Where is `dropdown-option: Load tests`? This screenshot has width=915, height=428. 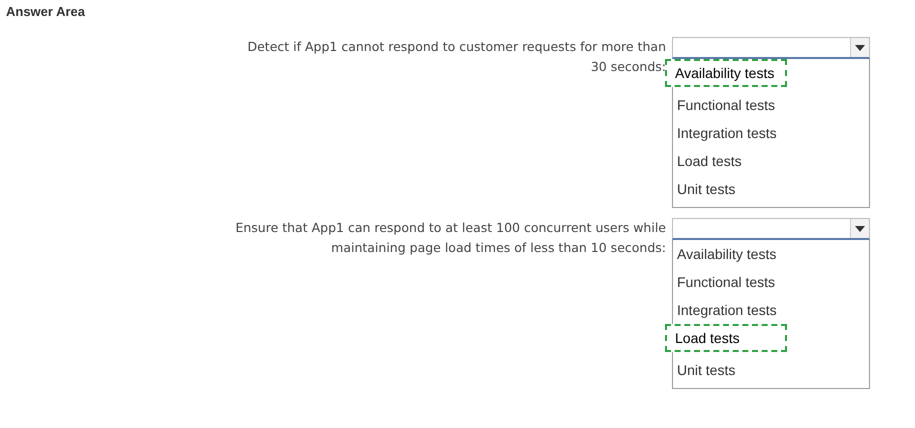
dropdown-option: Load tests is located at coordinates (771, 161).